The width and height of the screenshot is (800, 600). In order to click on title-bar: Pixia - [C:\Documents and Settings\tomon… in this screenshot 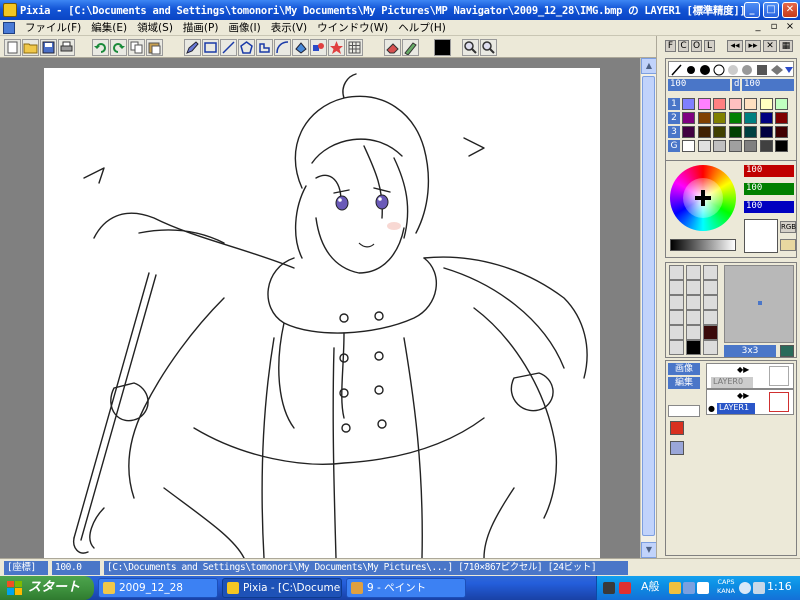, I will do `click(400, 10)`.